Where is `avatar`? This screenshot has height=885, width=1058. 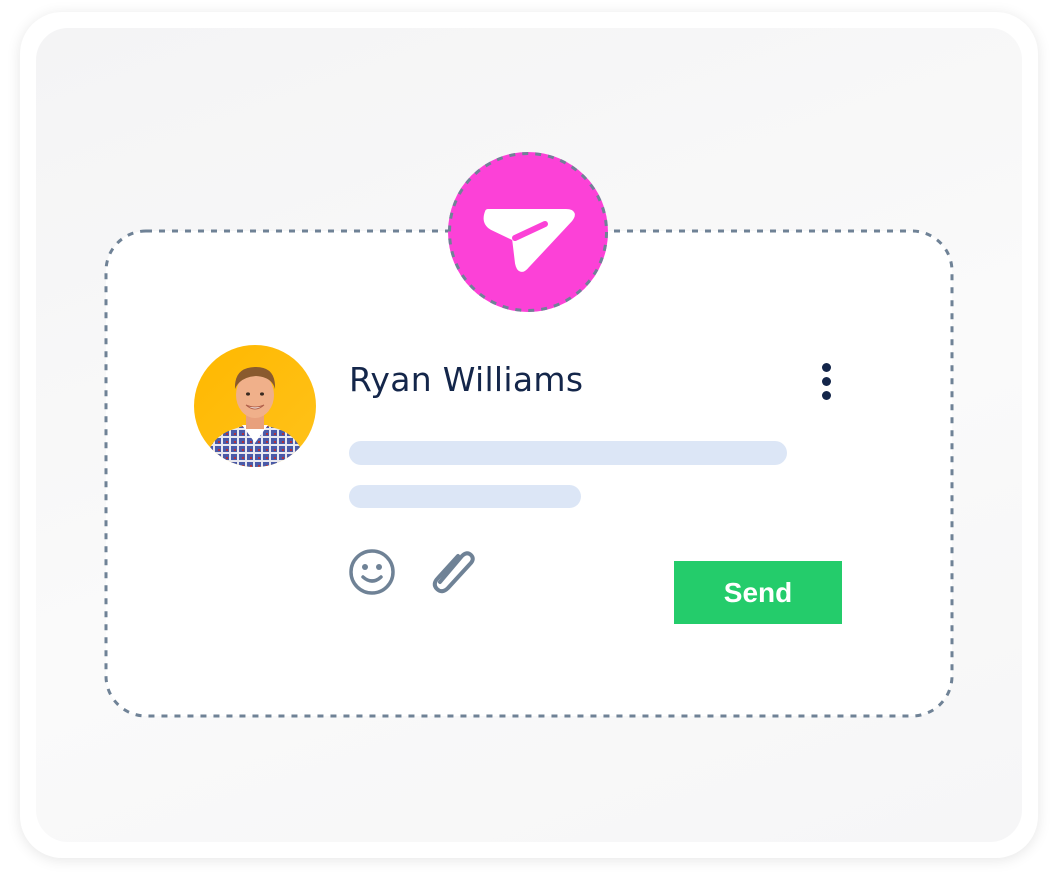 avatar is located at coordinates (255, 406).